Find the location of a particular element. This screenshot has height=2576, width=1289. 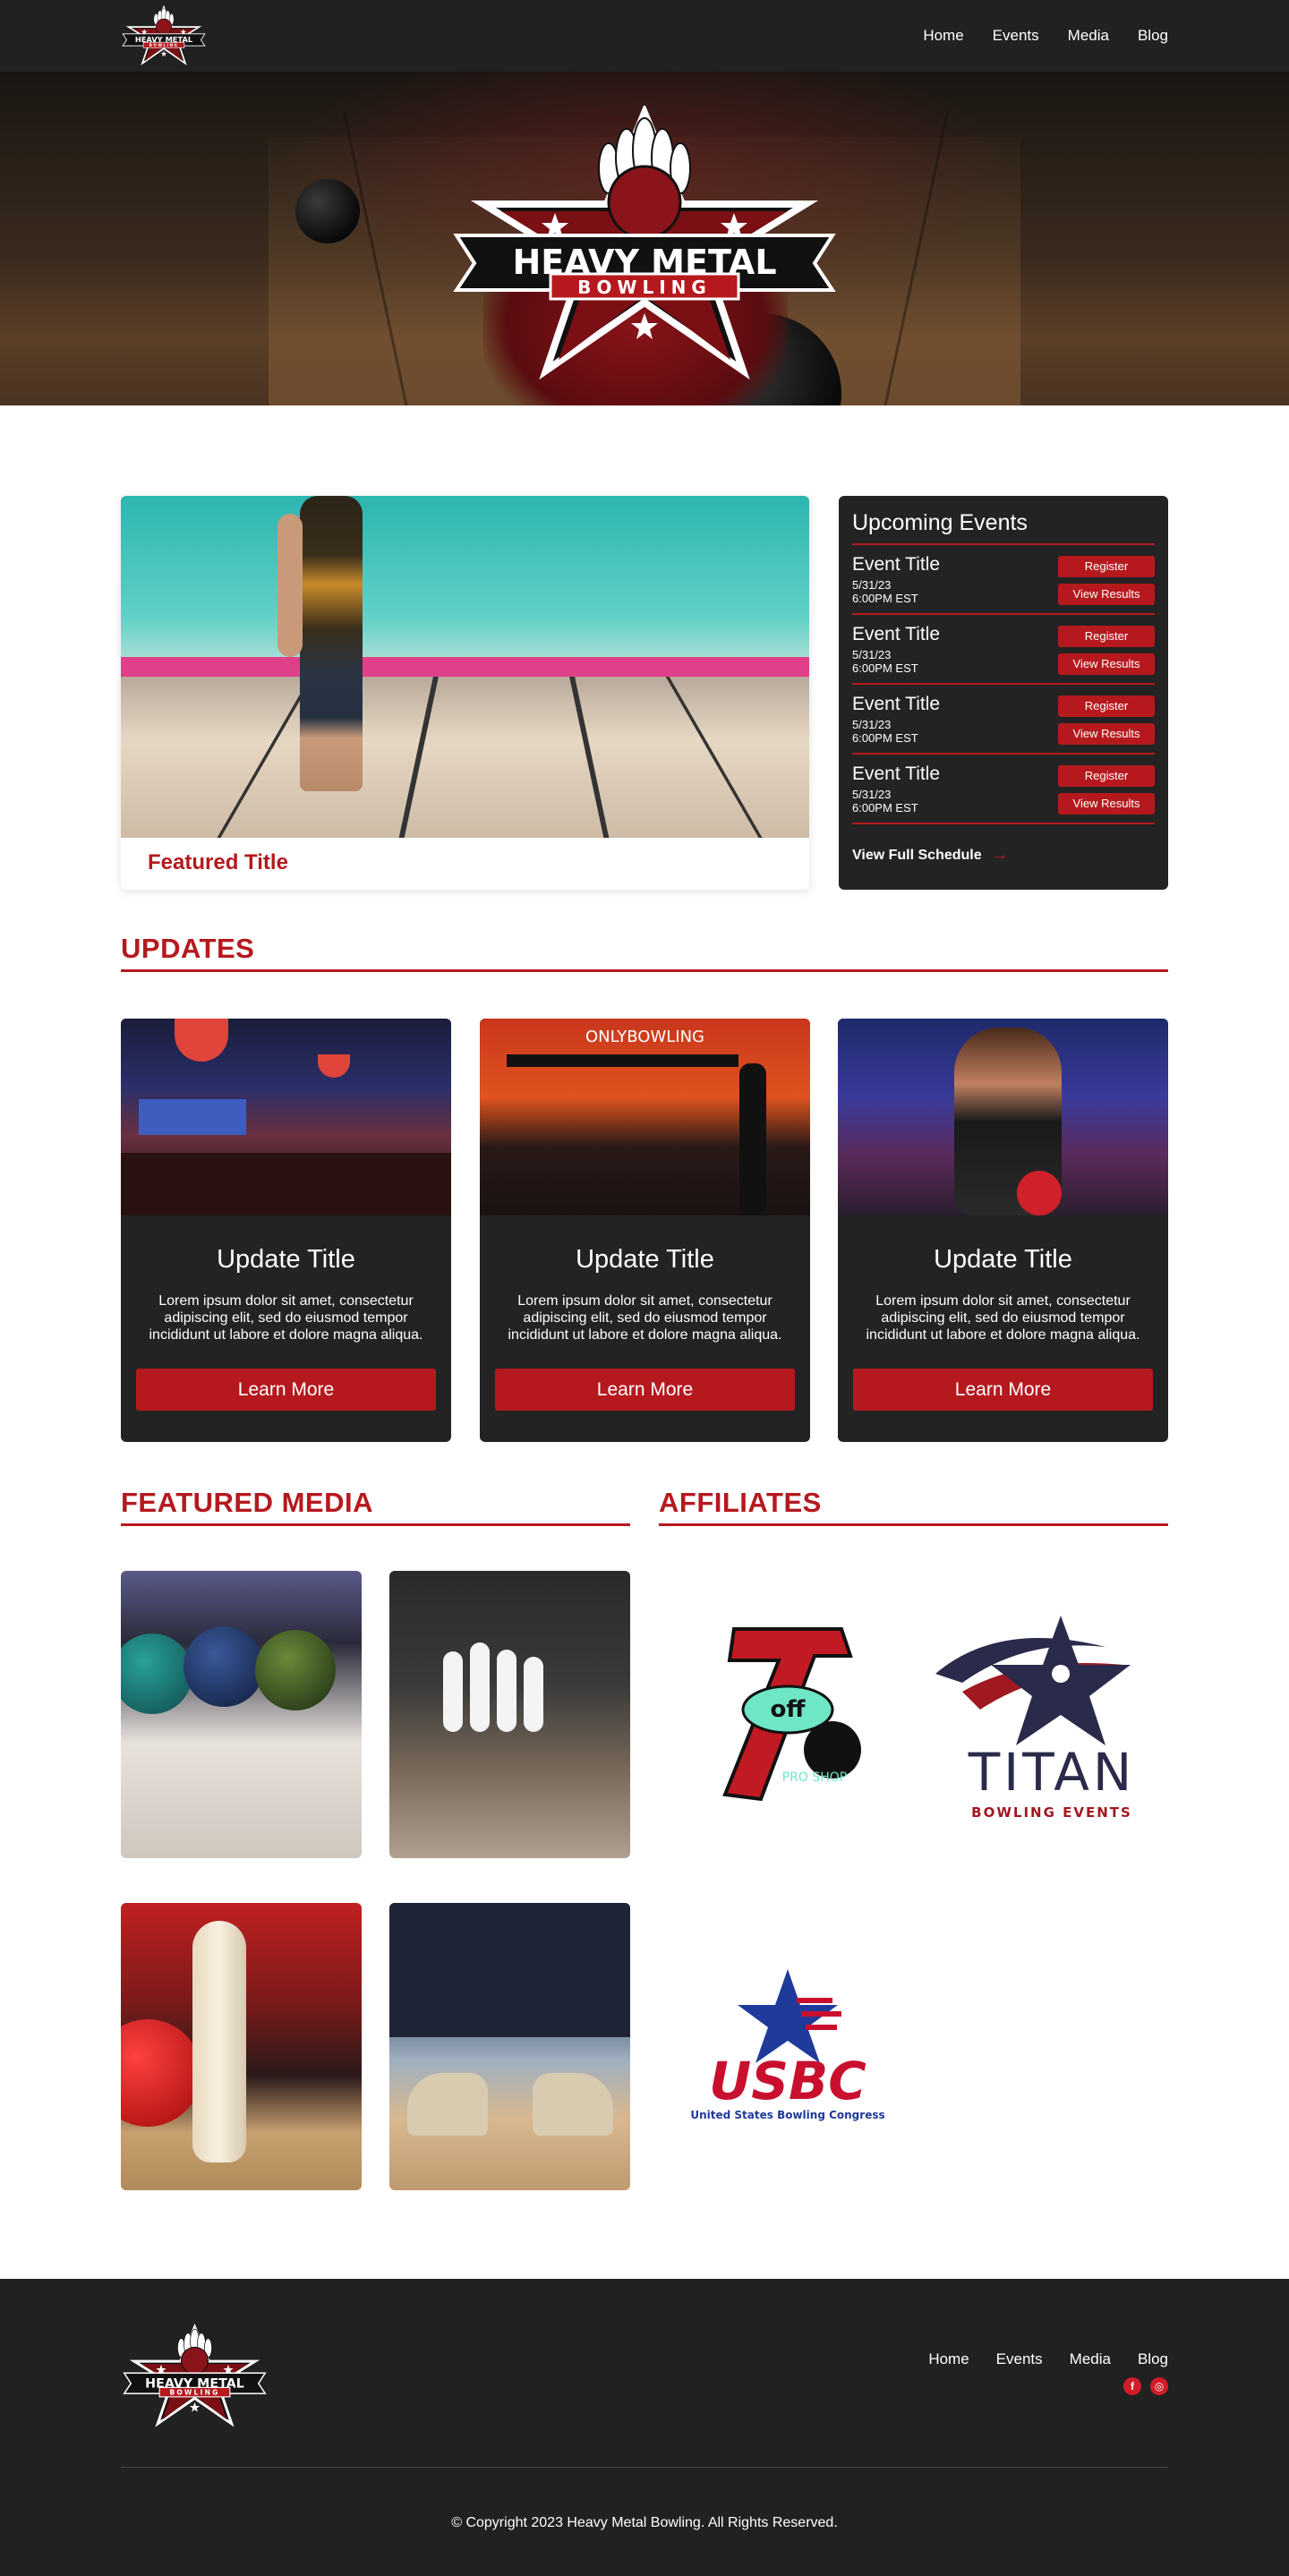

footer-nav: Home Events Media Blog is located at coordinates (1048, 2359).